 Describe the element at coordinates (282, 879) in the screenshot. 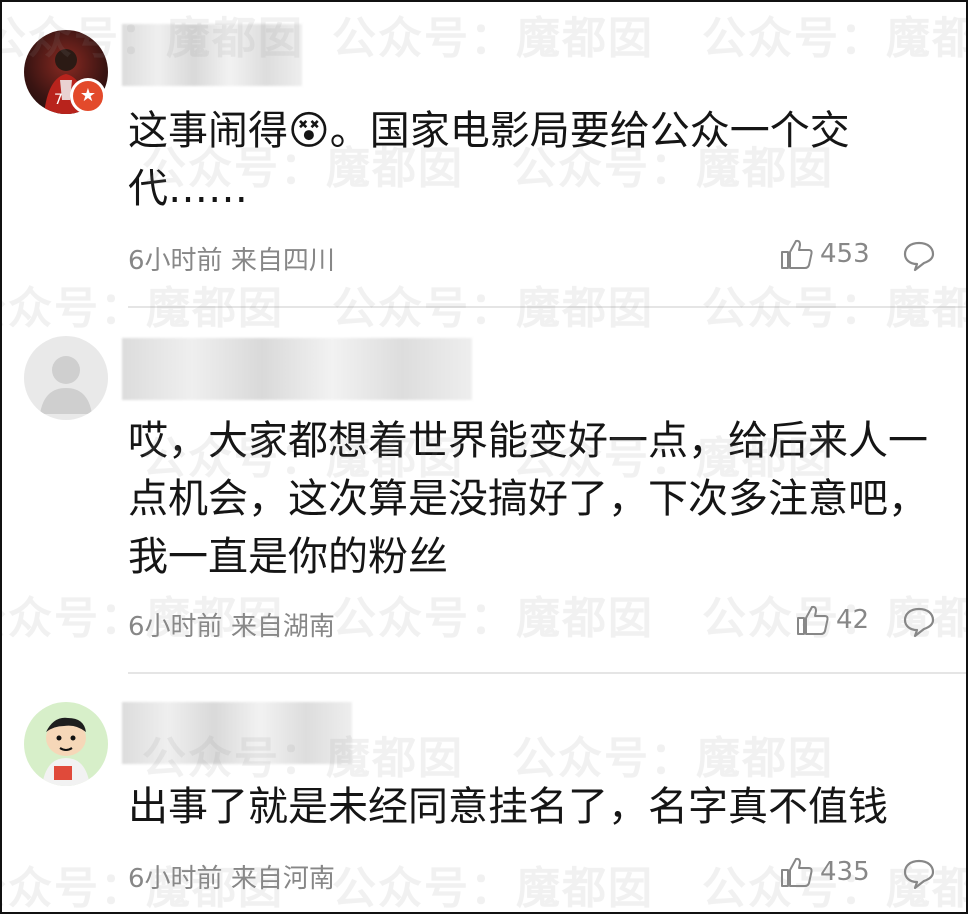

I see `comment-location: 来自河南` at that location.